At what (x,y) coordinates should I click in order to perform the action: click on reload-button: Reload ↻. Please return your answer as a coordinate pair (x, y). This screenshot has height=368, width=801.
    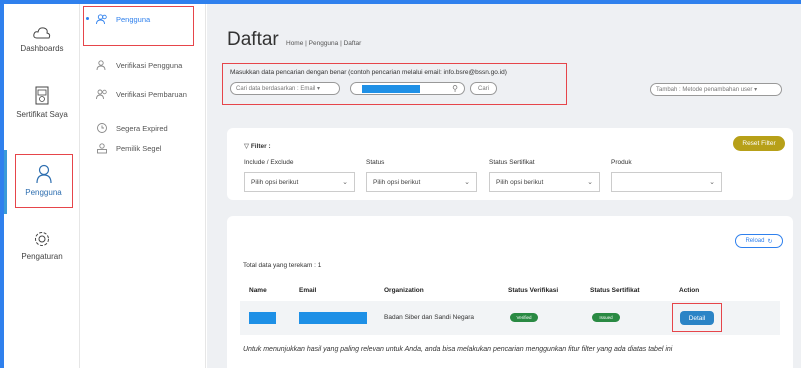
    Looking at the image, I should click on (759, 241).